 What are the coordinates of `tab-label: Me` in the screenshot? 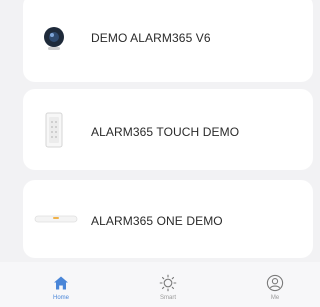 It's located at (275, 298).